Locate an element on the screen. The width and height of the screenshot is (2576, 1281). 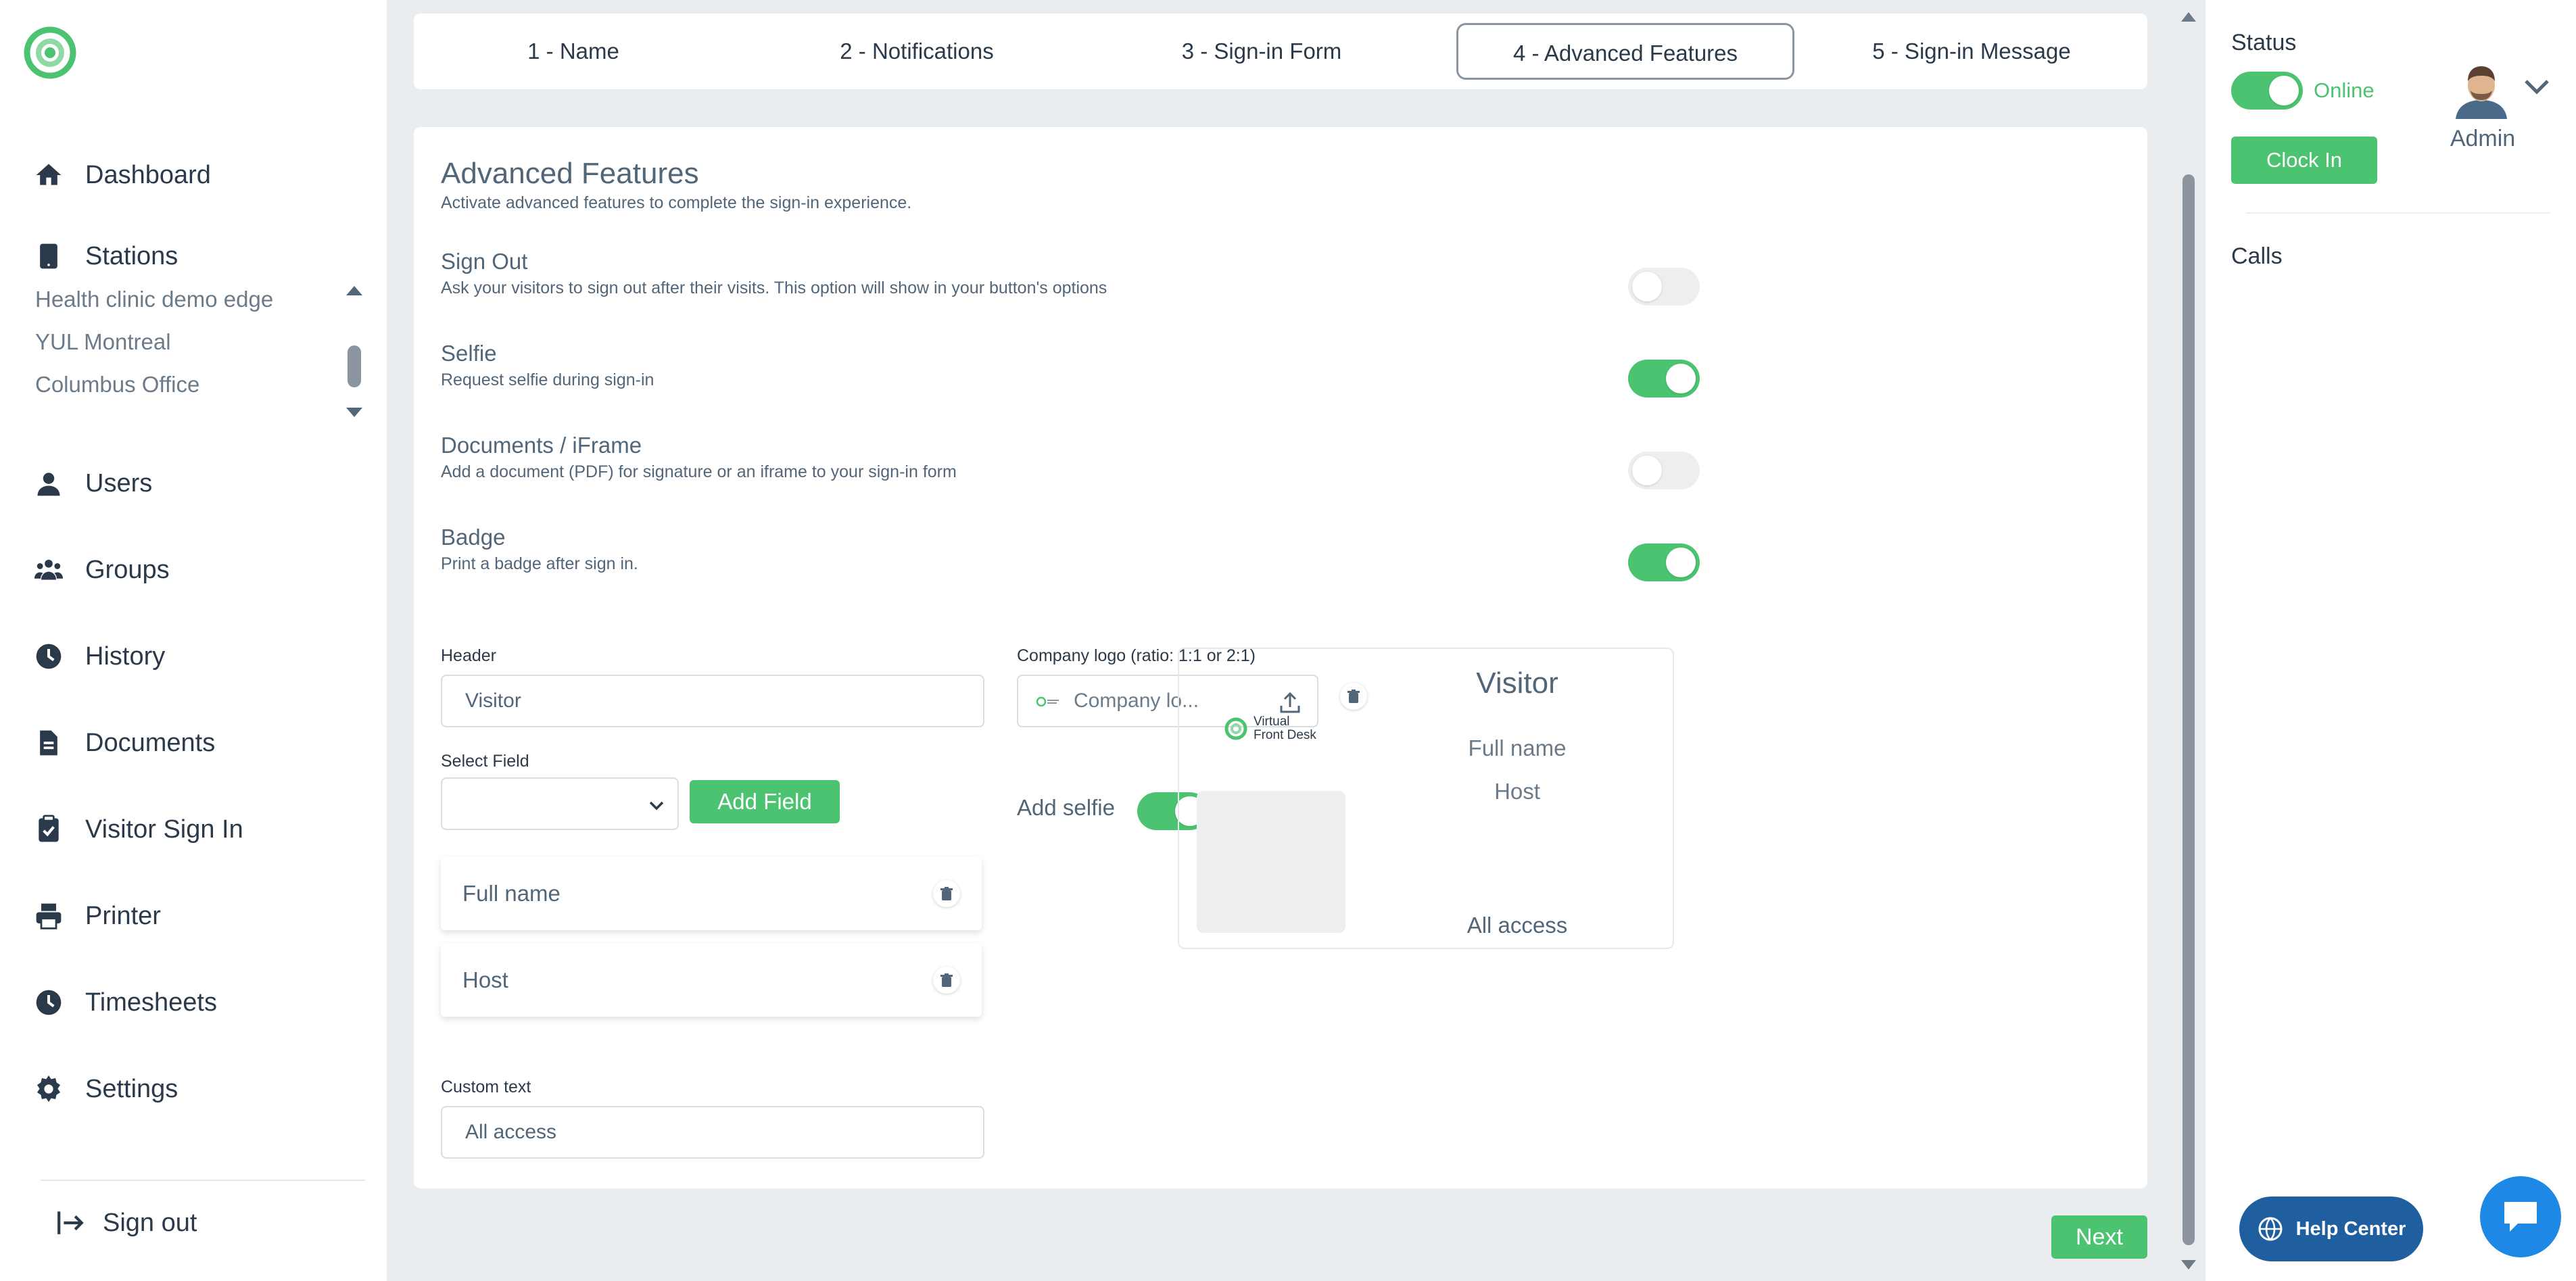
header-input-value: Visitor is located at coordinates (493, 701).